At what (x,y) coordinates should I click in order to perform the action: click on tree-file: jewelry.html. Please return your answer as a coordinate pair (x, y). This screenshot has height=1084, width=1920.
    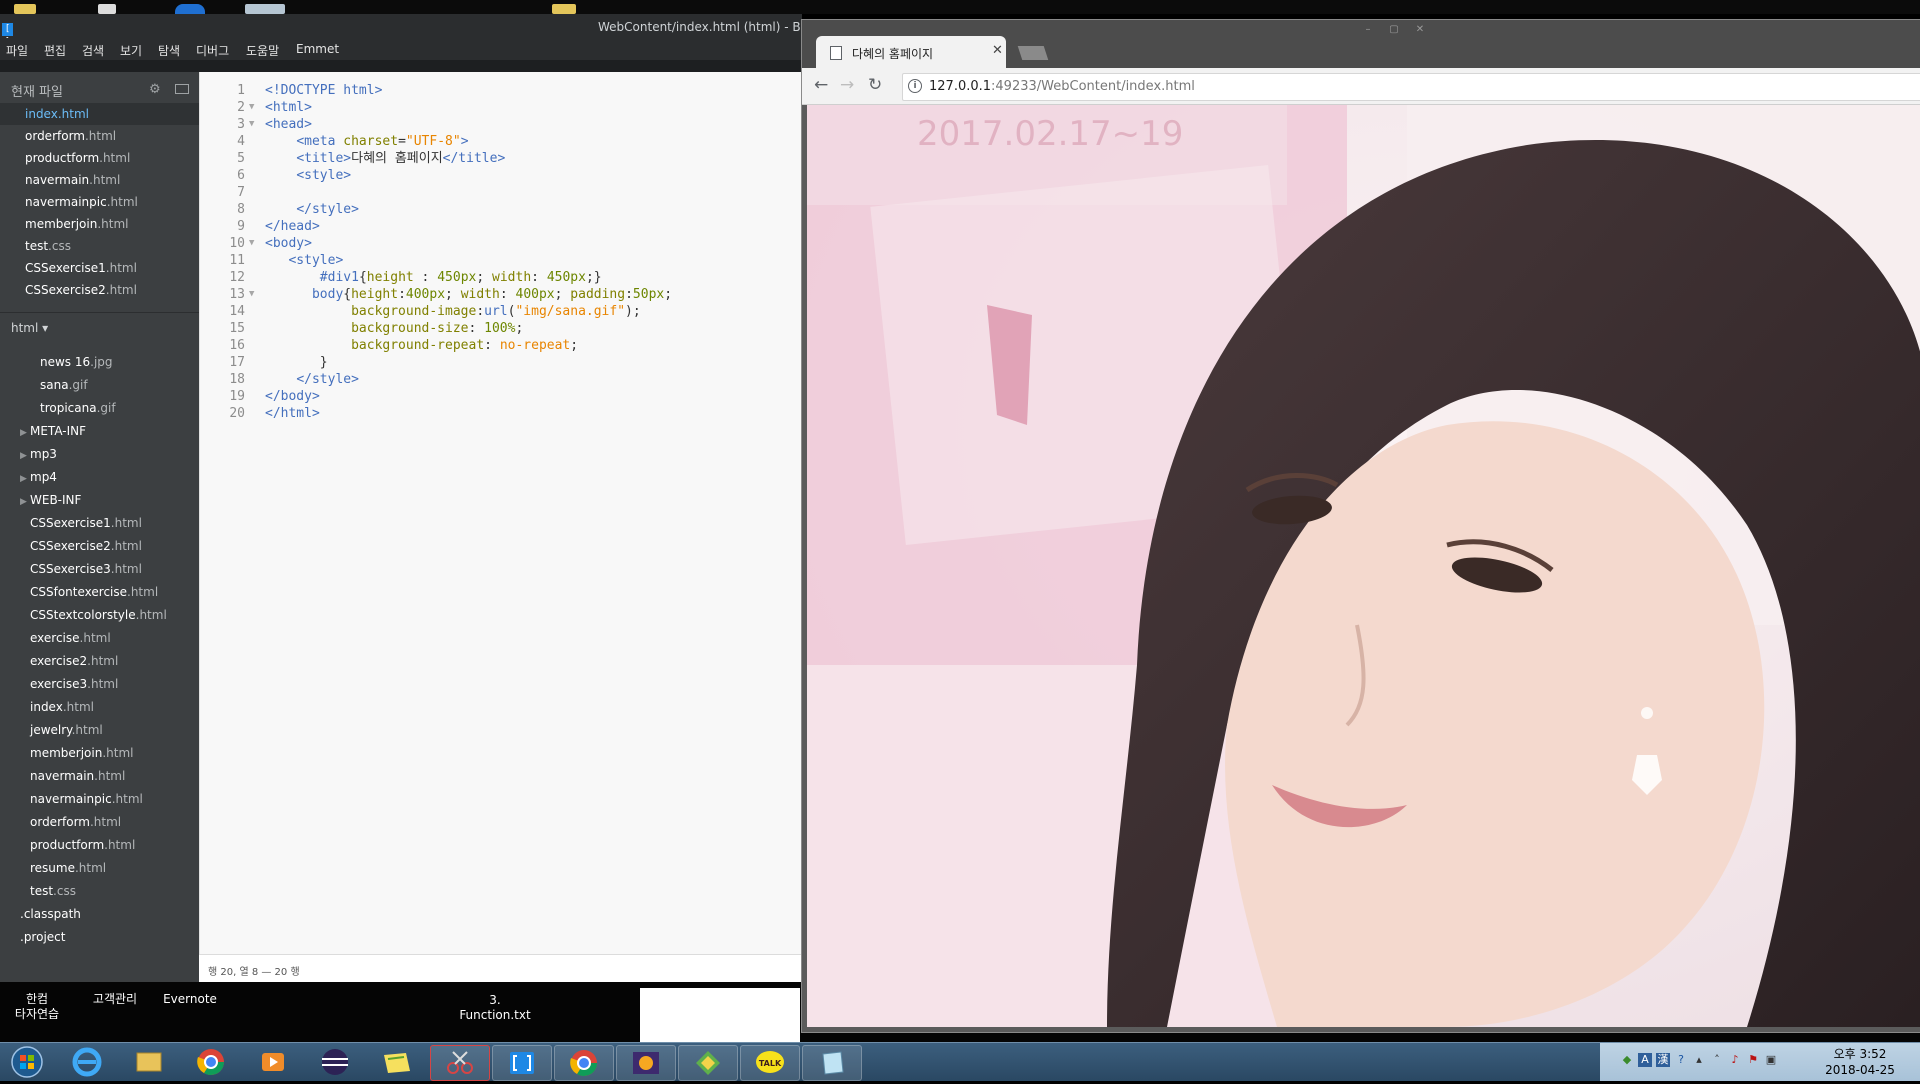
    Looking at the image, I should click on (66, 730).